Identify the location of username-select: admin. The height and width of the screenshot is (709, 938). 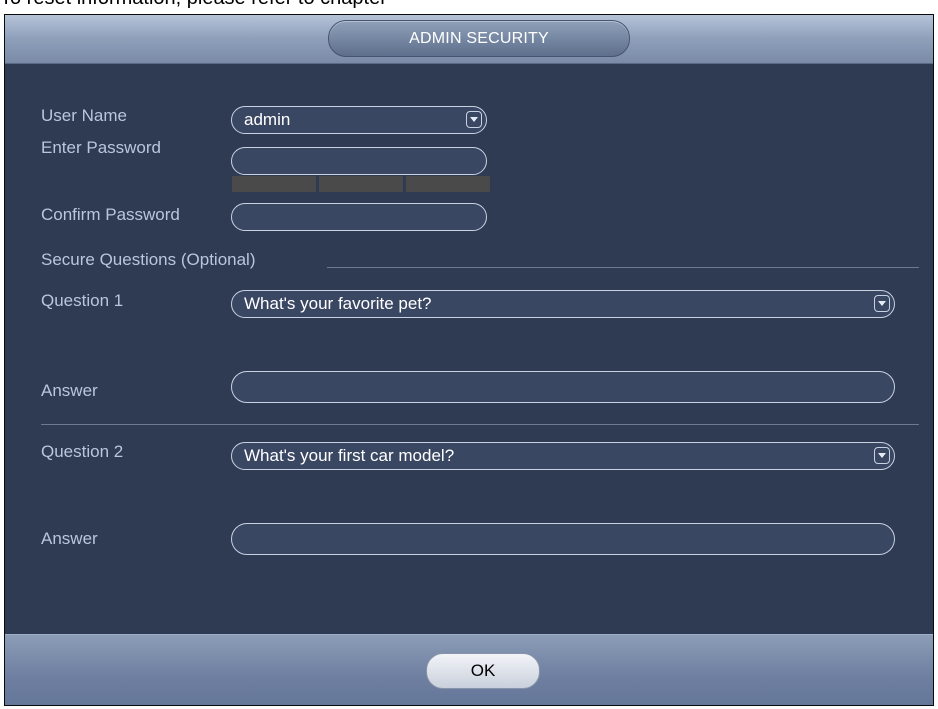
(359, 120).